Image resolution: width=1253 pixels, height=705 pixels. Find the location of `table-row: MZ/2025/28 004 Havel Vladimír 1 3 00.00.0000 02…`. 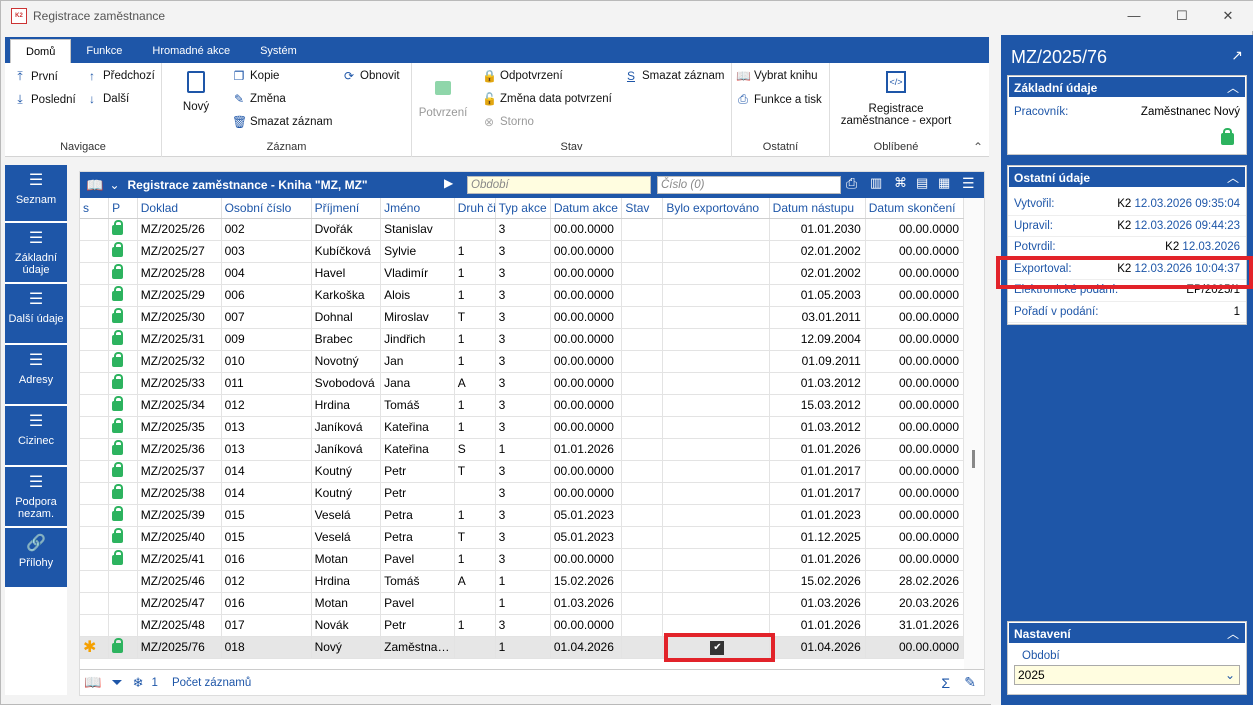

table-row: MZ/2025/28 004 Havel Vladimír 1 3 00.00.0000 02… is located at coordinates (522, 273).